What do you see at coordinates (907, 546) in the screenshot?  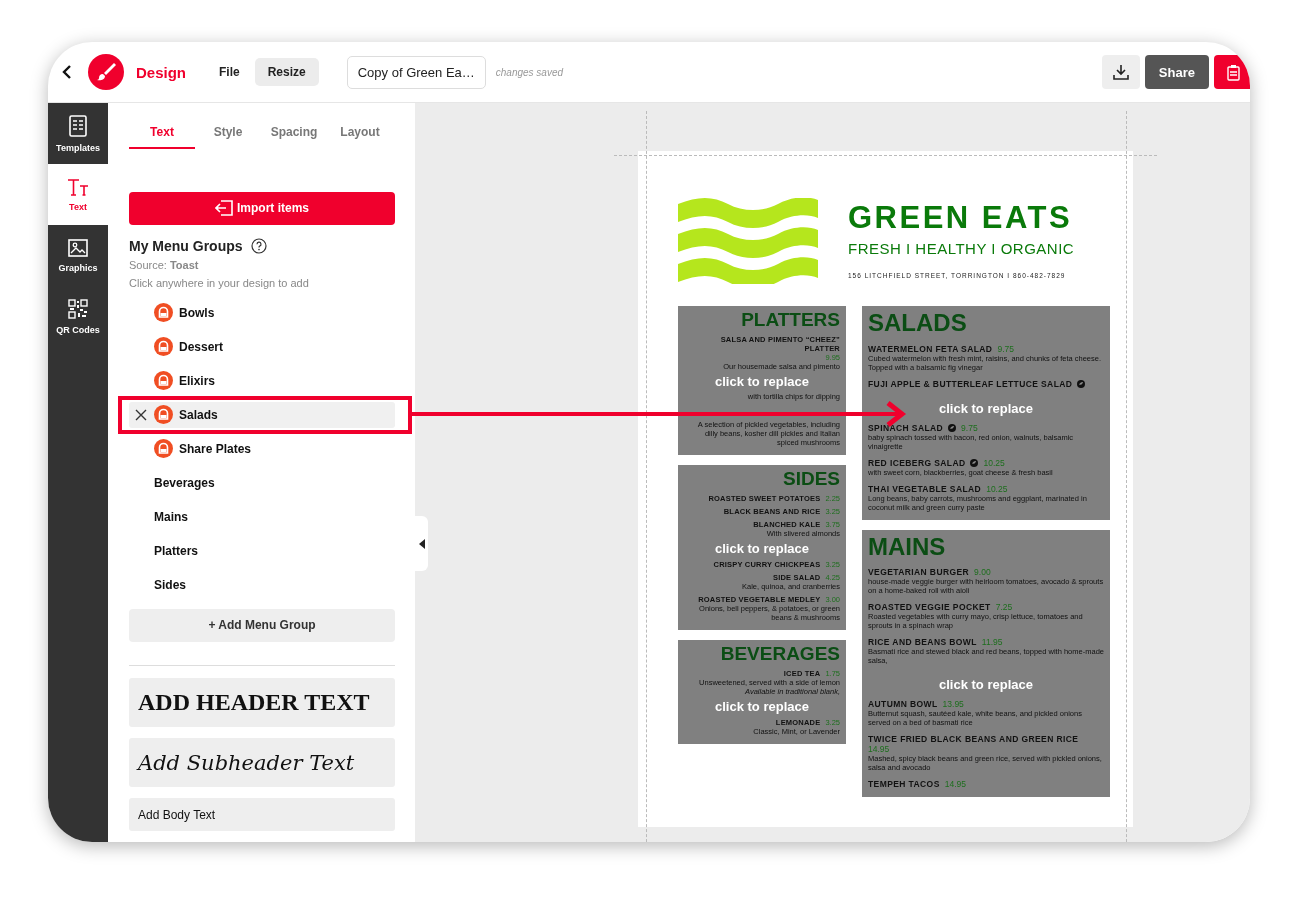 I see `section-heading: MAINS` at bounding box center [907, 546].